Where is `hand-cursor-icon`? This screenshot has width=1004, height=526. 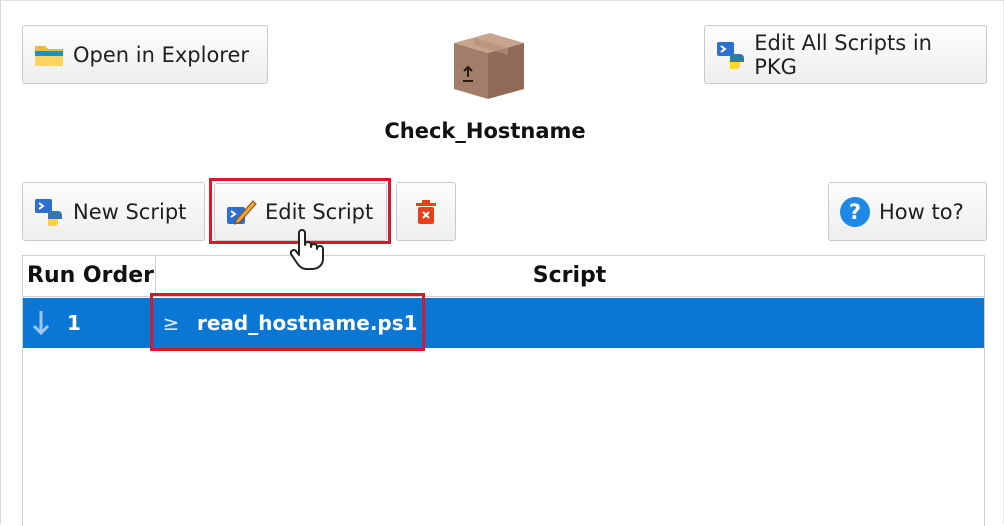
hand-cursor-icon is located at coordinates (307, 252).